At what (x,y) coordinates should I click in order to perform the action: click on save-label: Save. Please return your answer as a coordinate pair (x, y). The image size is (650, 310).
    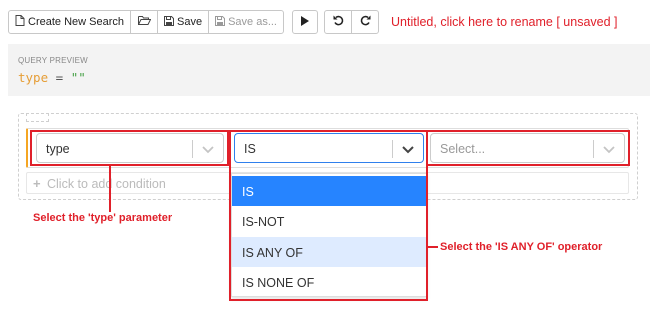
    Looking at the image, I should click on (190, 22).